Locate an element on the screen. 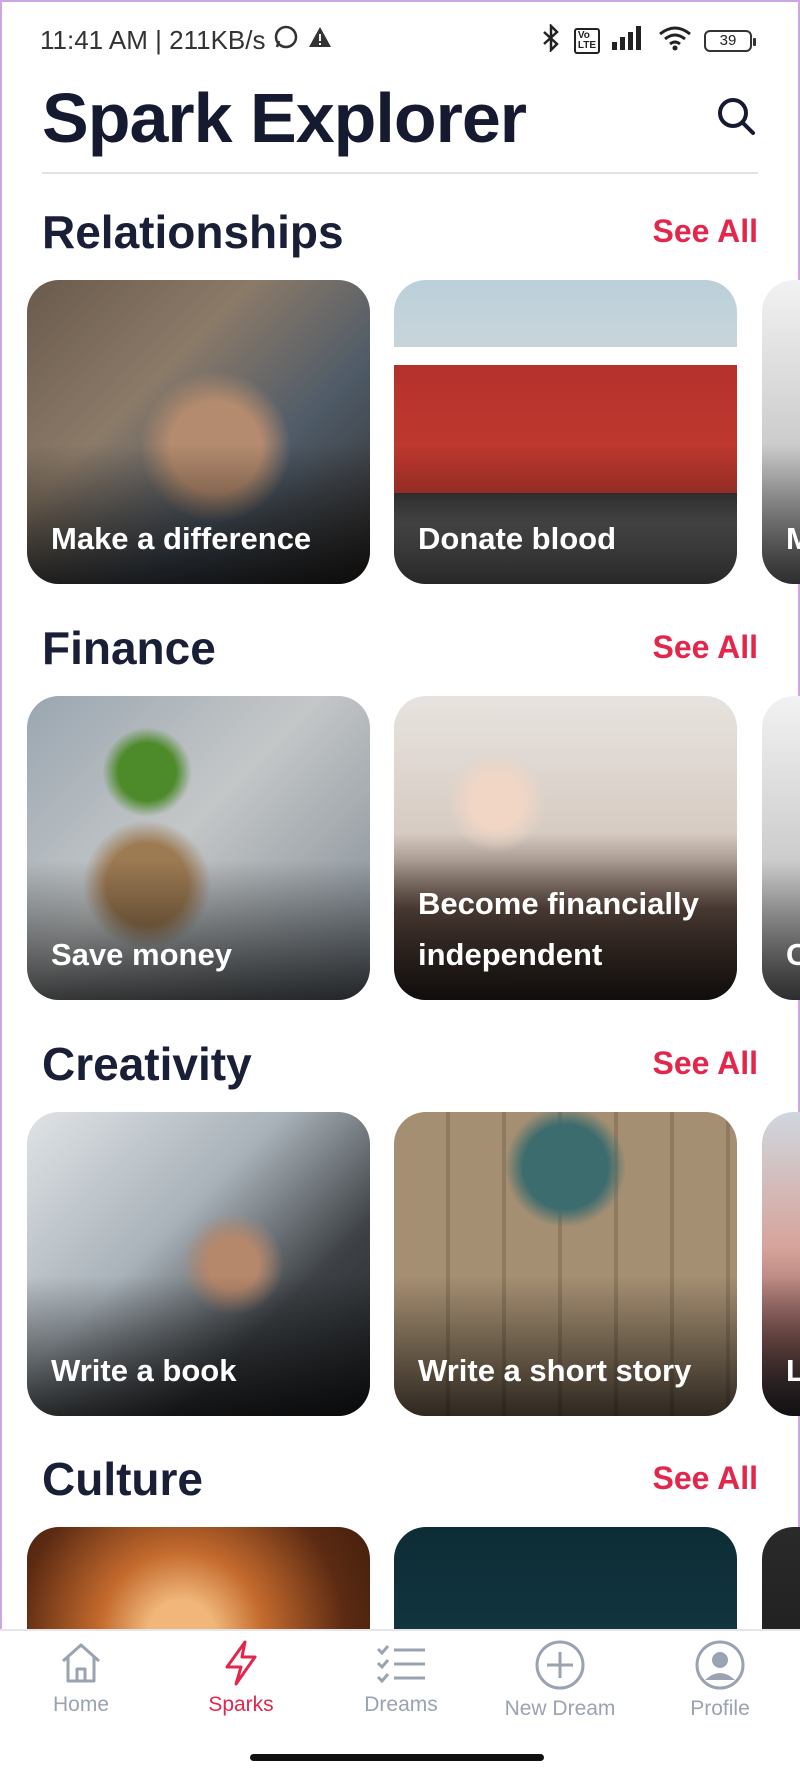 The width and height of the screenshot is (800, 1775). card-label: Write a book is located at coordinates (144, 1370).